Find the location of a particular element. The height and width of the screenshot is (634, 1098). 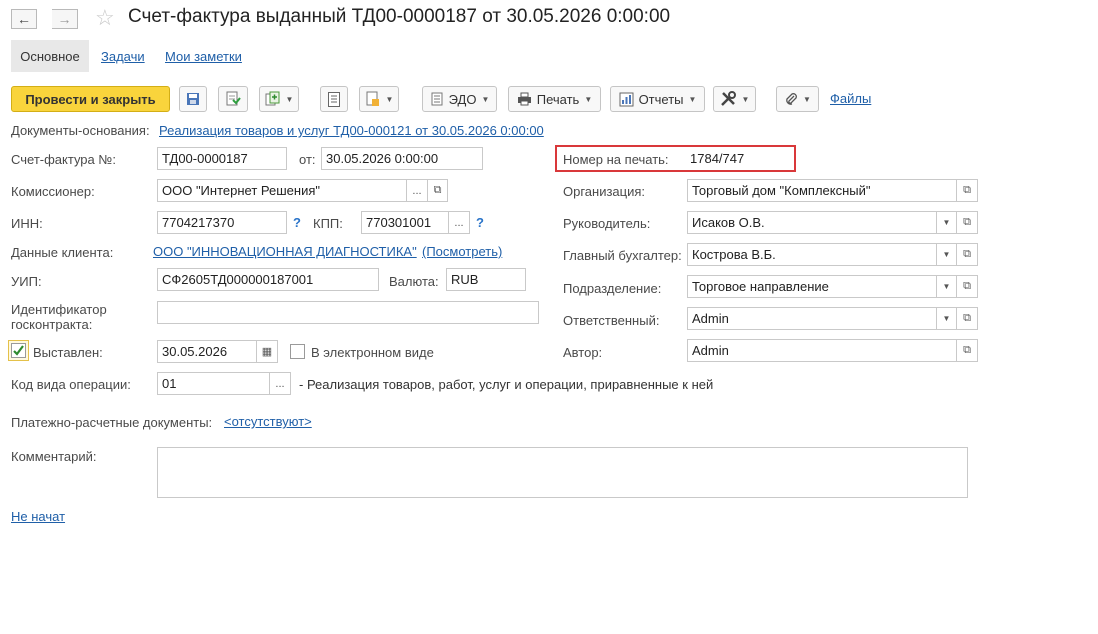

head-dropdown-button: ▼ is located at coordinates (946, 222).